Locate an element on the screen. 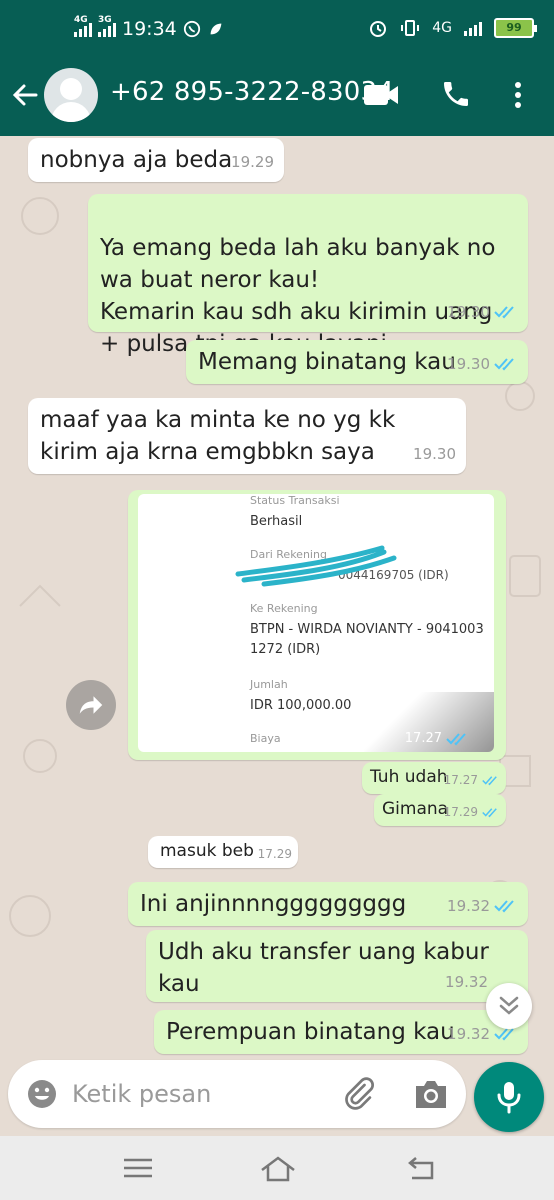 The width and height of the screenshot is (554, 1200). emoji-icon is located at coordinates (42, 1094).